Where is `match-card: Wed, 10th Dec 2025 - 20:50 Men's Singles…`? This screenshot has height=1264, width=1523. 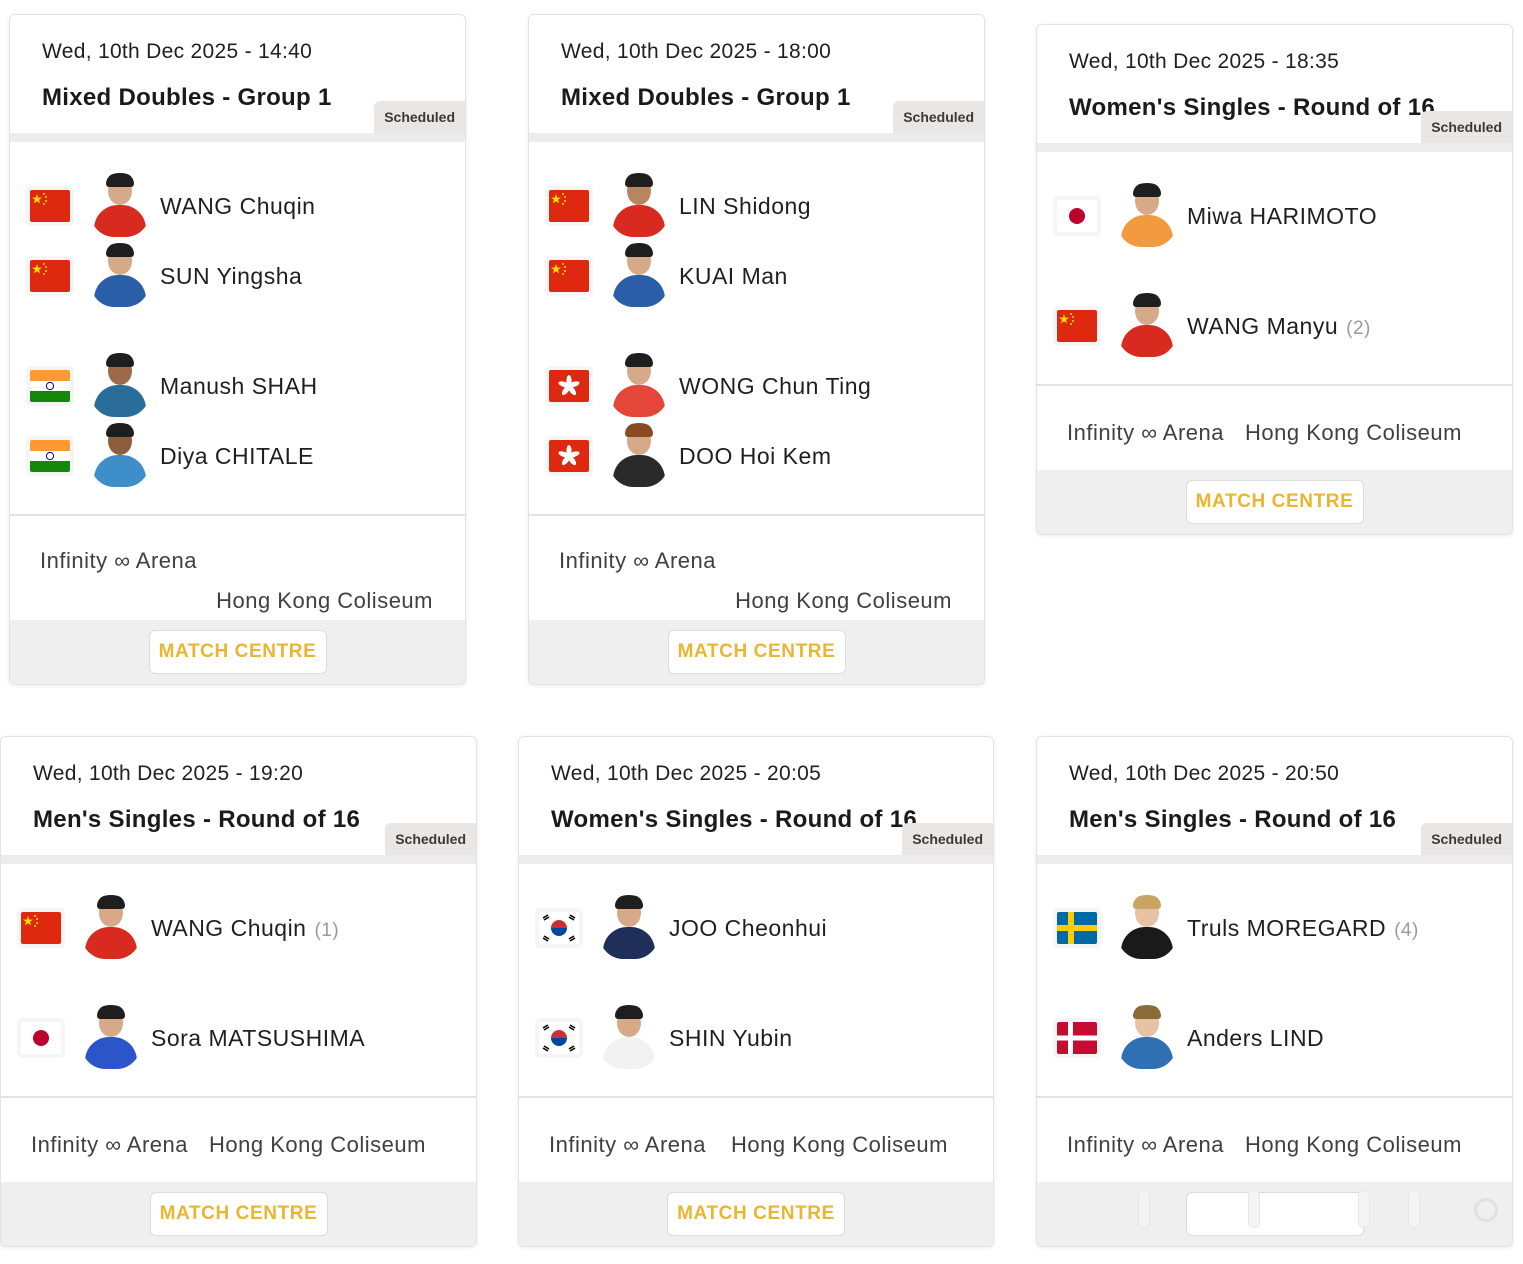
match-card: Wed, 10th Dec 2025 - 20:50 Men's Singles… is located at coordinates (1274, 991).